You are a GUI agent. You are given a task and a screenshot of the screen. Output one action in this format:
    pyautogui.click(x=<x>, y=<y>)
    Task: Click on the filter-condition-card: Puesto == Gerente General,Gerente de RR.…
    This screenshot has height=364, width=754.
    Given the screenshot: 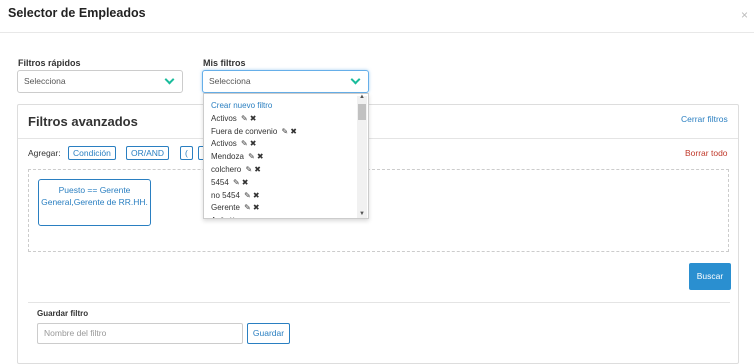 What is the action you would take?
    pyautogui.click(x=94, y=202)
    